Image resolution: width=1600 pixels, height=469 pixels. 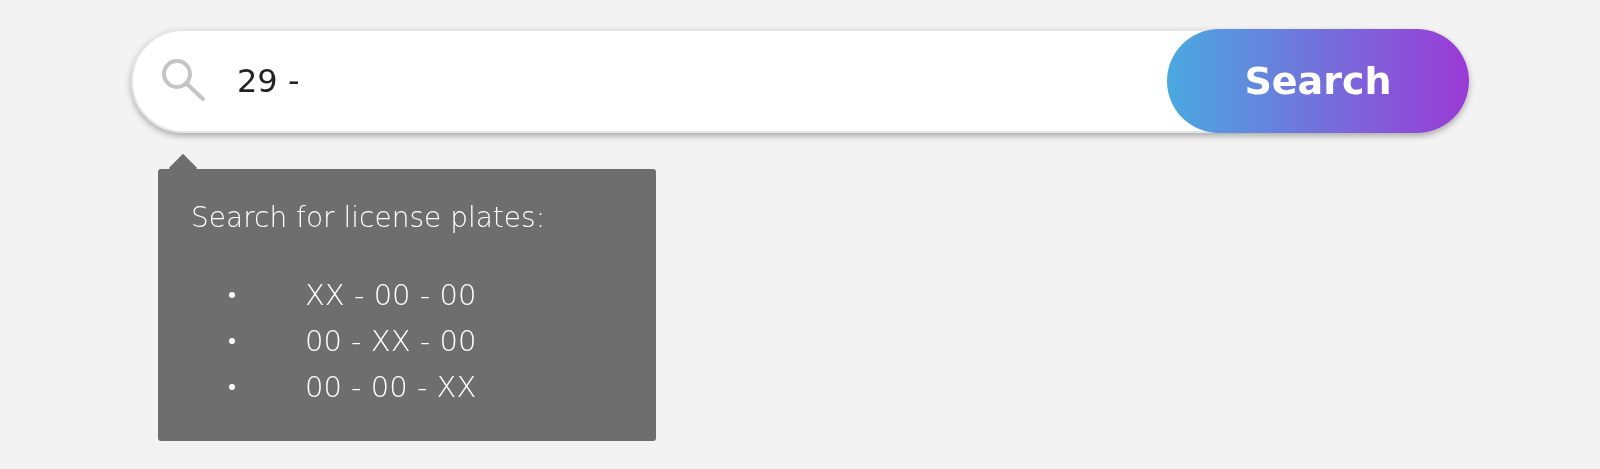 What do you see at coordinates (391, 295) in the screenshot?
I see `plate-format: XX - 00 - 00` at bounding box center [391, 295].